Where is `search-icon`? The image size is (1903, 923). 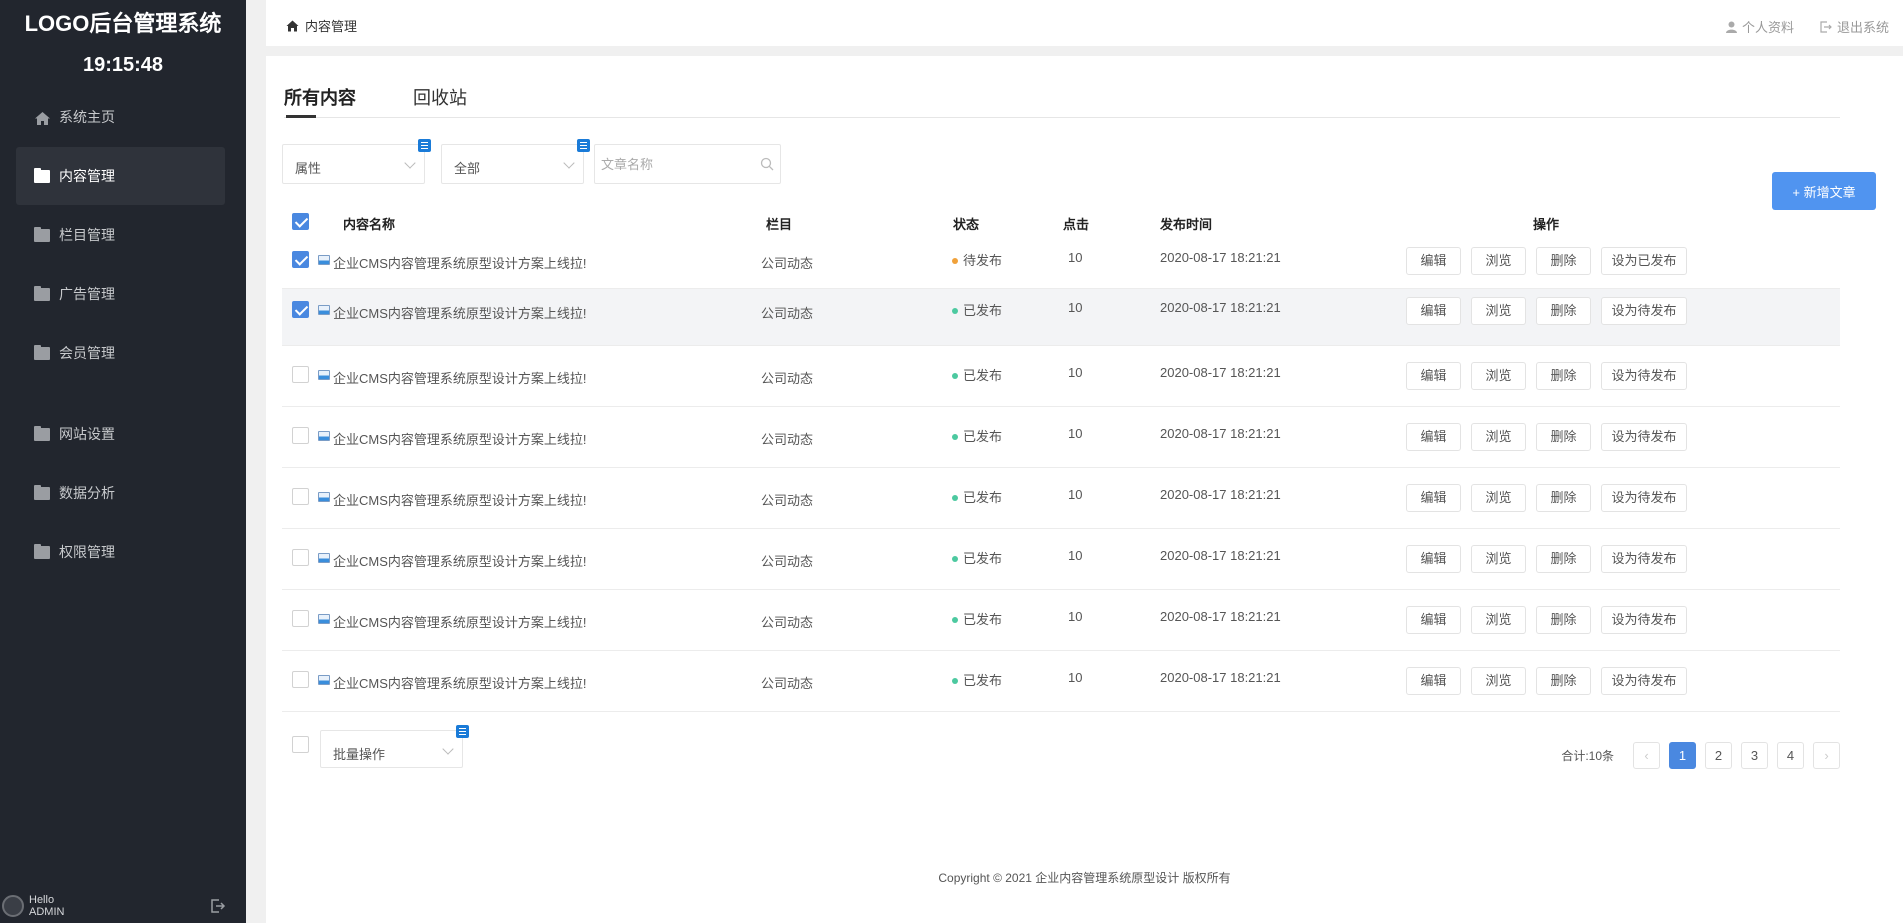 search-icon is located at coordinates (767, 166).